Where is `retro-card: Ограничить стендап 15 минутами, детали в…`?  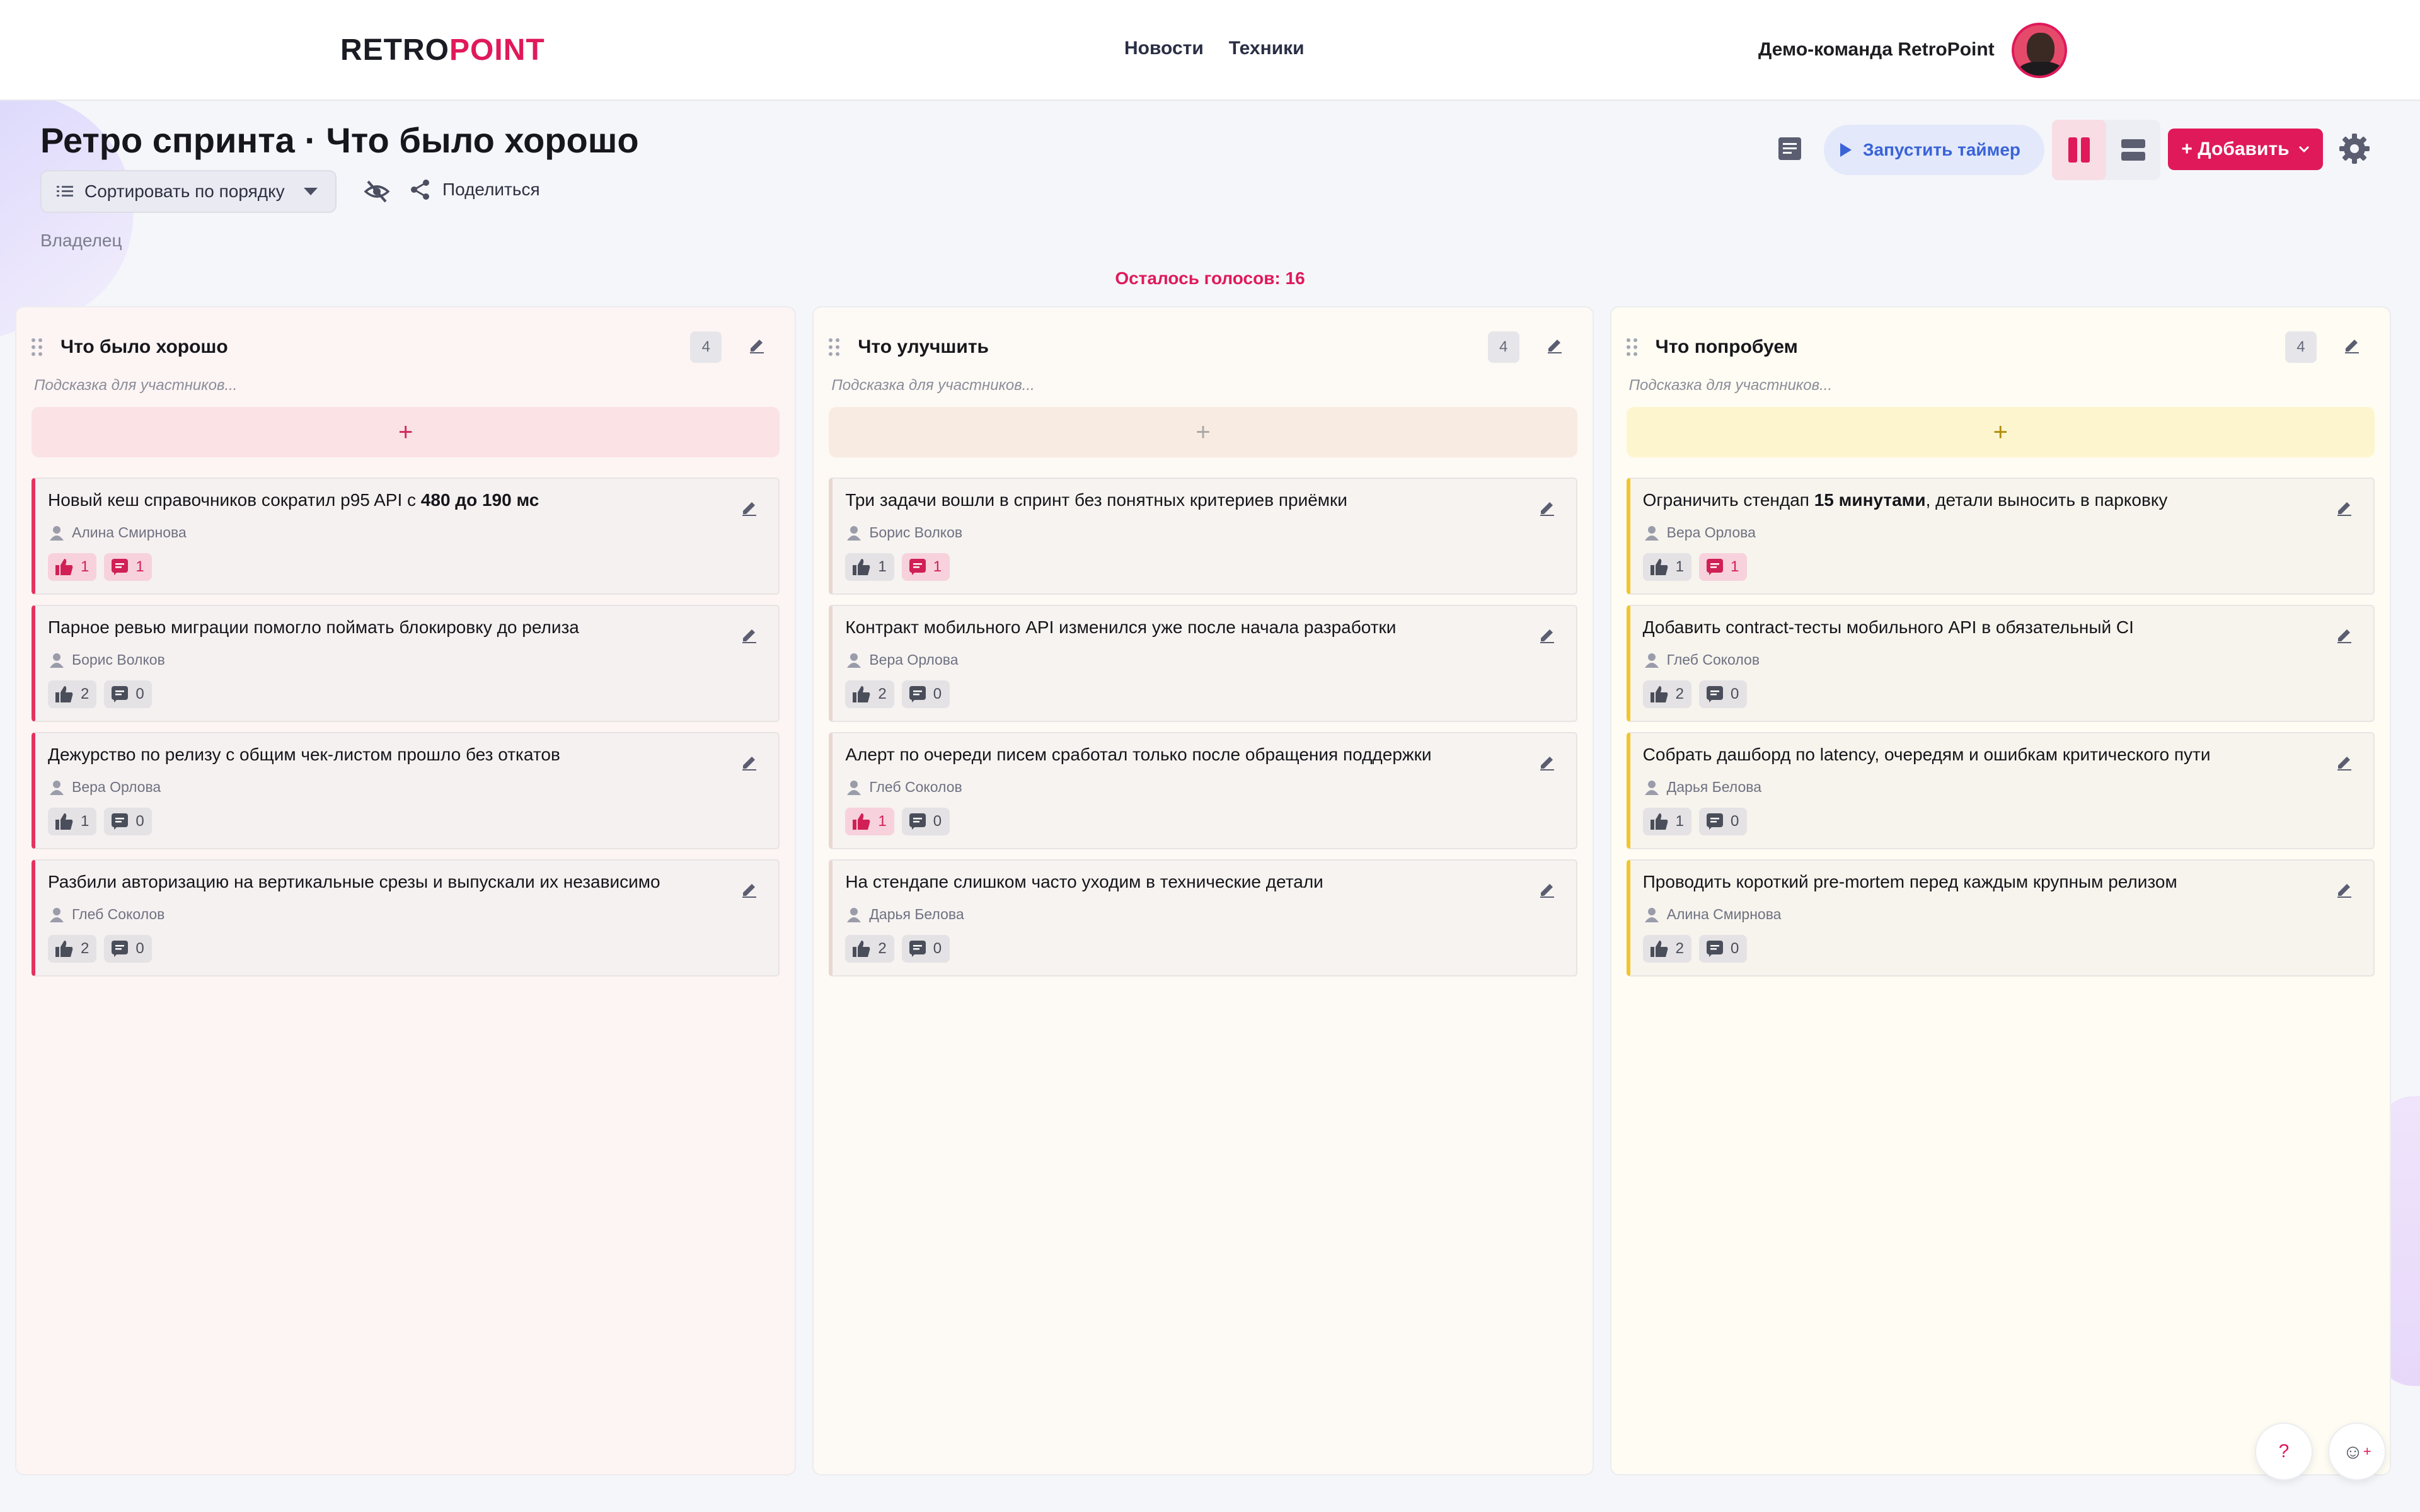 retro-card: Ограничить стендап 15 минутами, детали в… is located at coordinates (2001, 536).